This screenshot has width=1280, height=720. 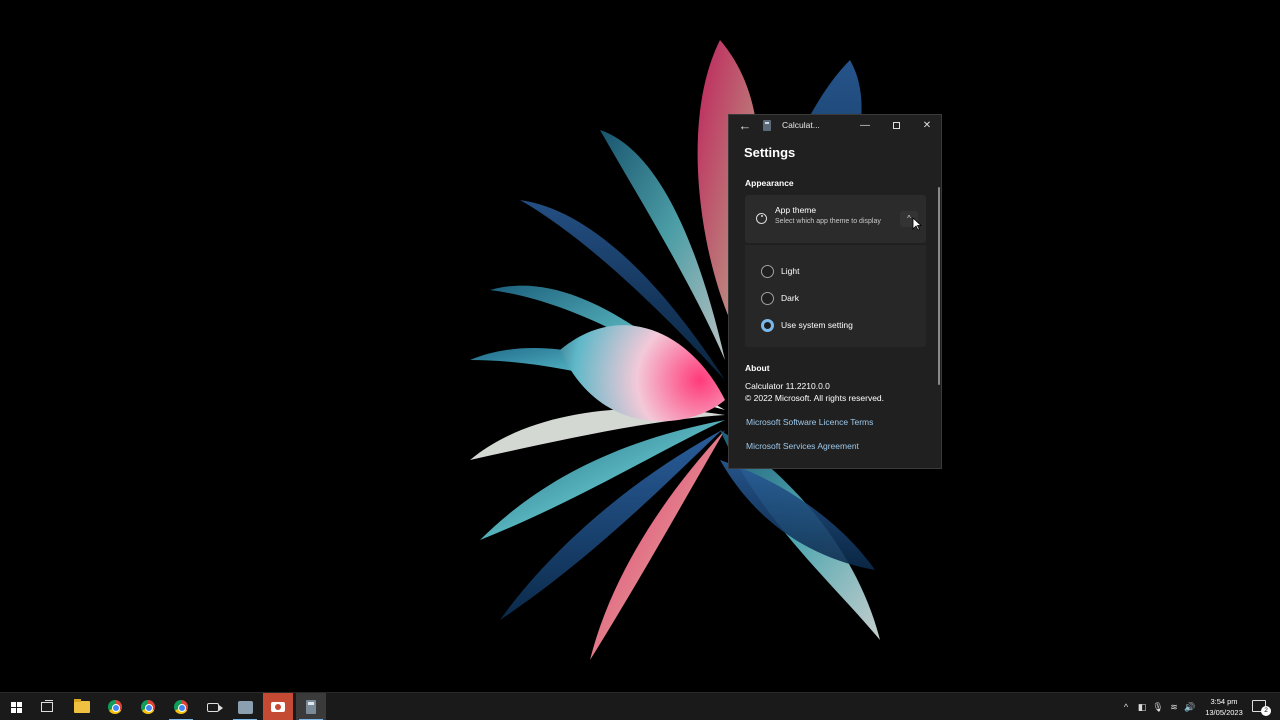 What do you see at coordinates (809, 422) in the screenshot?
I see `licence-terms-link: Microsoft Software Licence Terms` at bounding box center [809, 422].